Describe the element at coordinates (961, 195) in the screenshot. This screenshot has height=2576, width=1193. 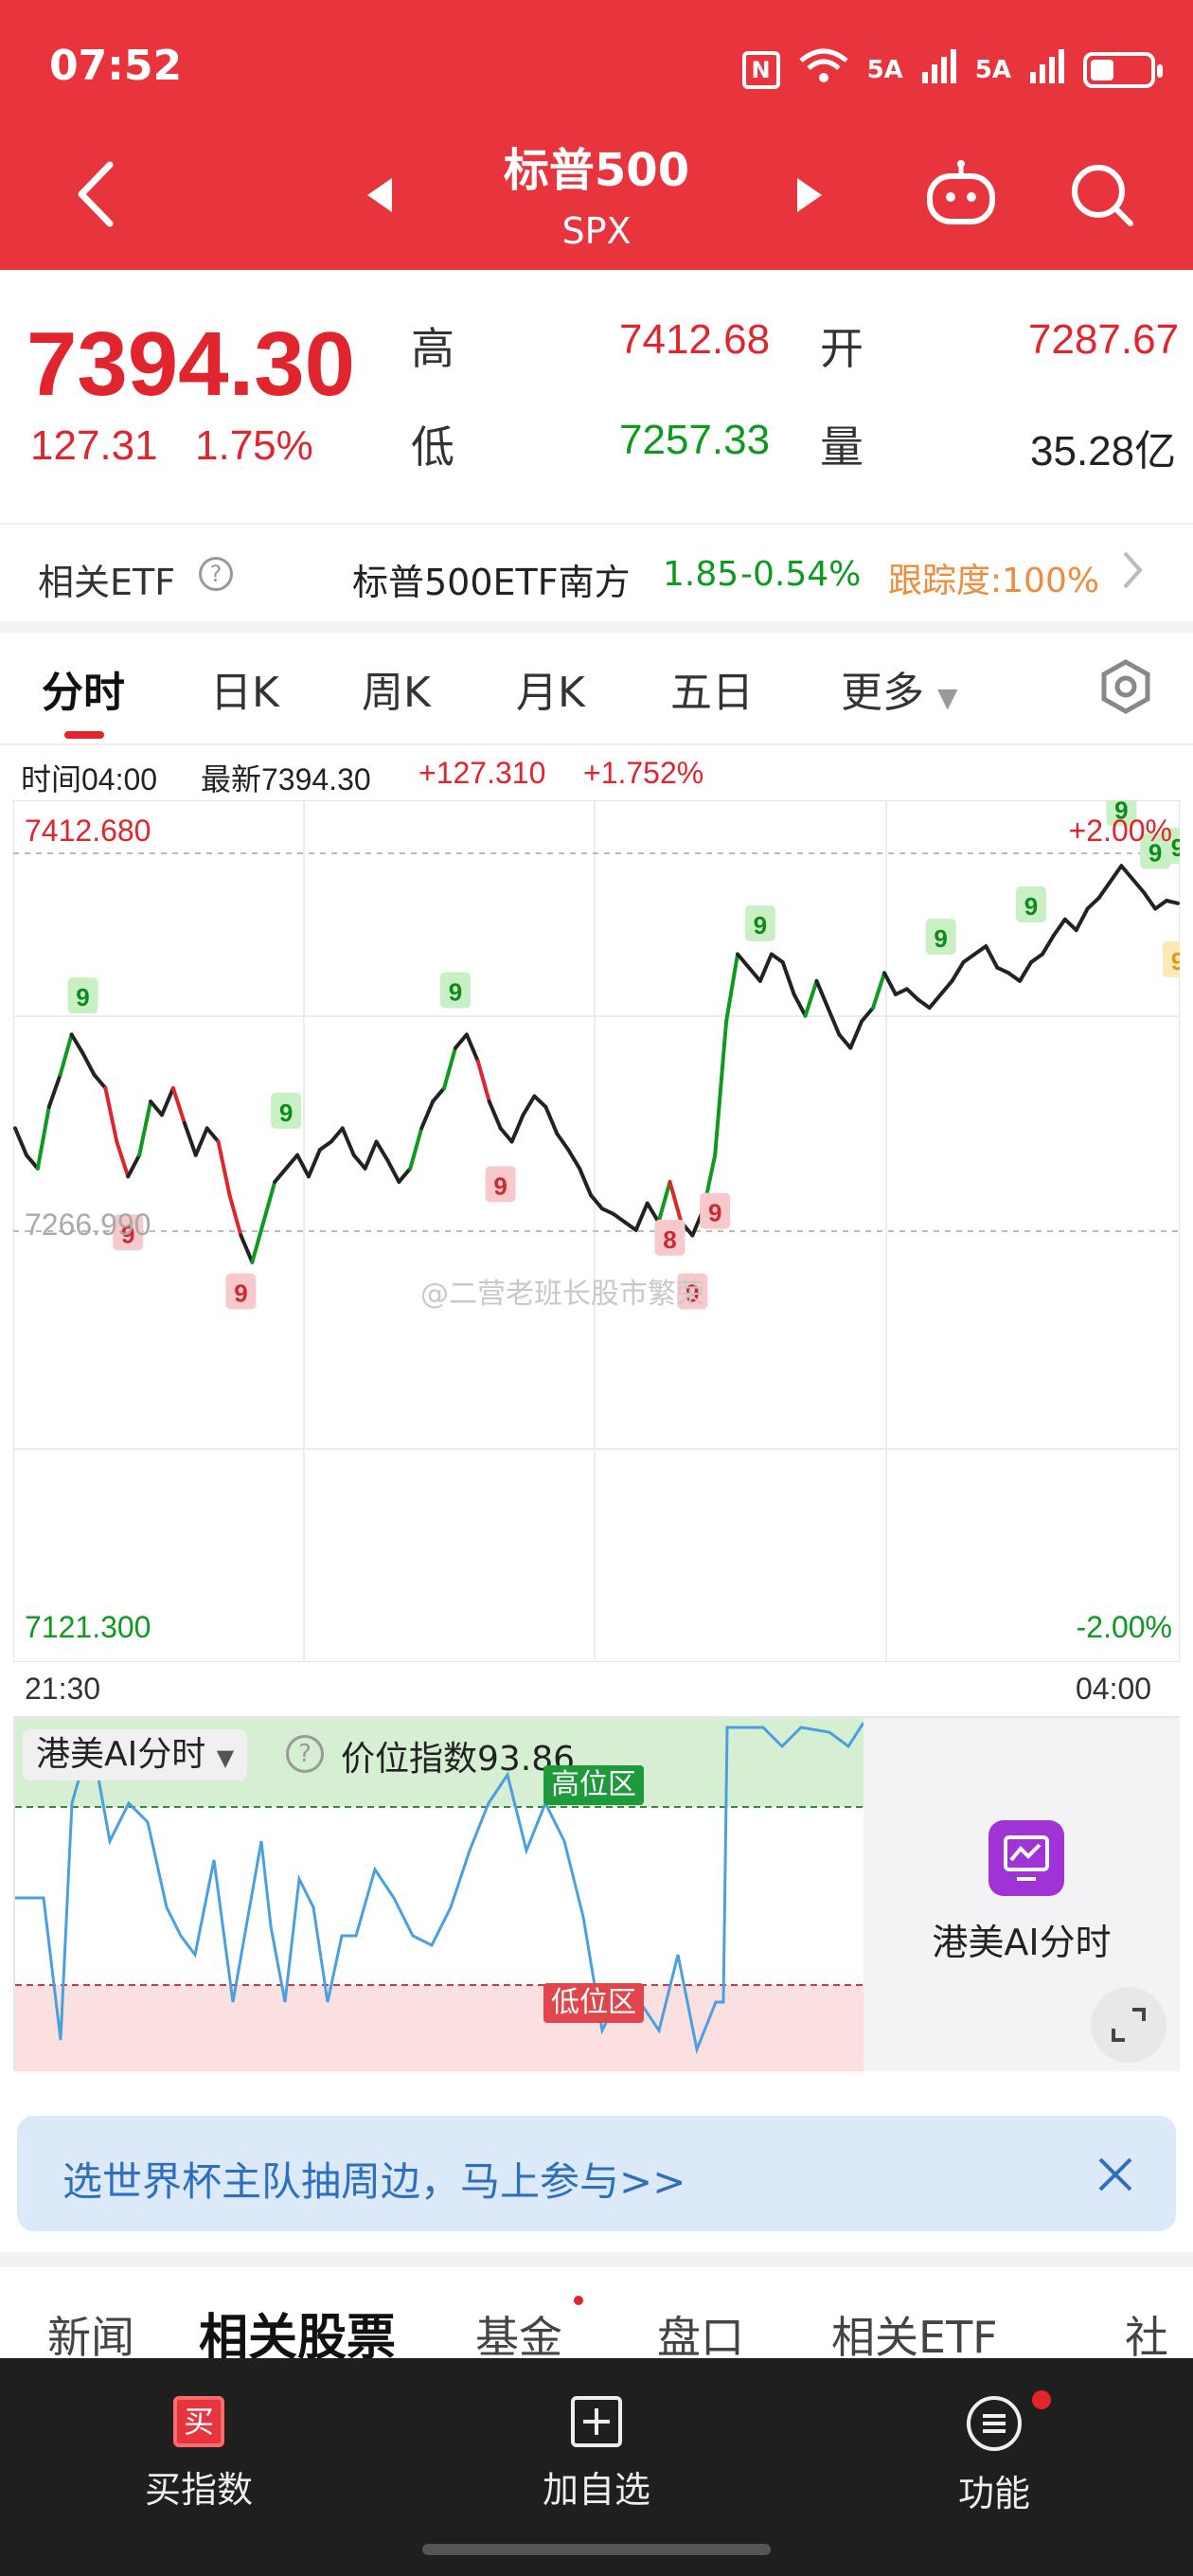
I see `robot-icon` at that location.